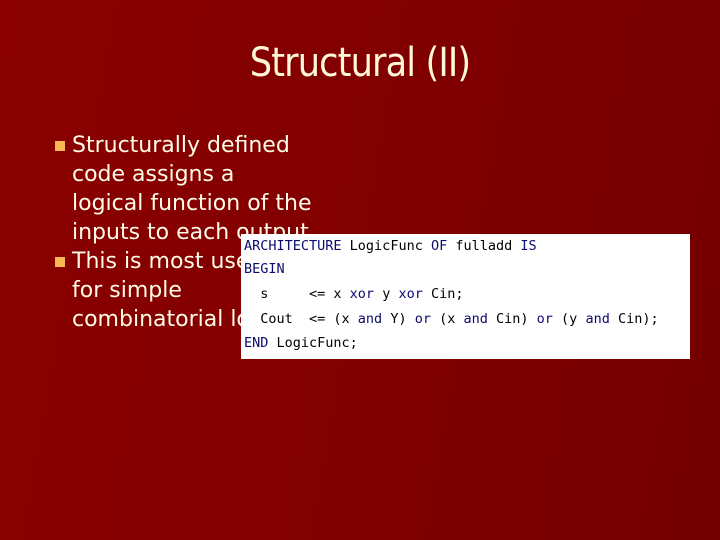  I want to click on code-line: END LogicFunc;, so click(301, 343).